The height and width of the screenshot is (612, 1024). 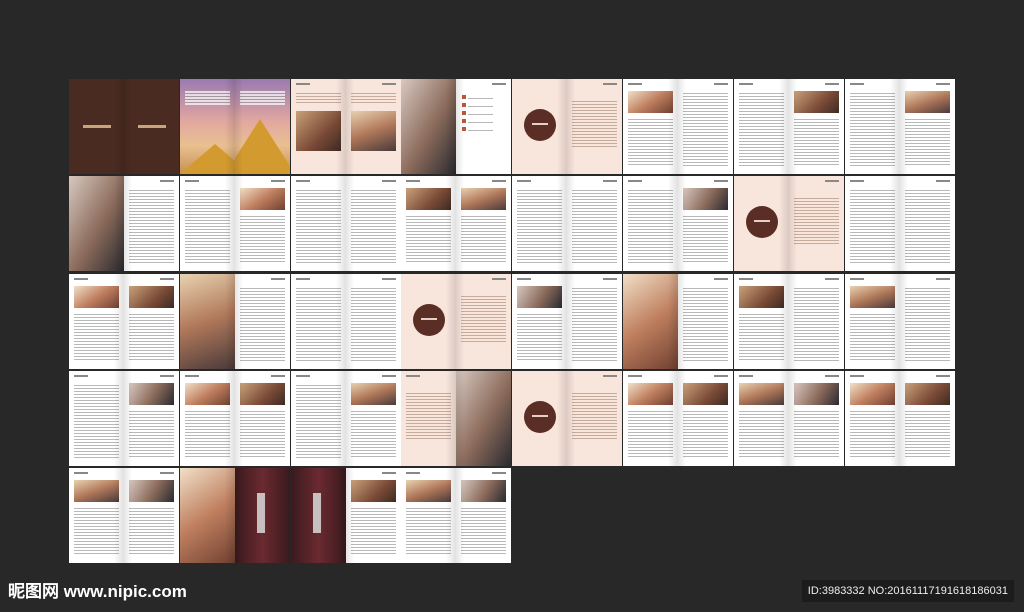 I want to click on brochure-page-pyramid, so click(x=262, y=126).